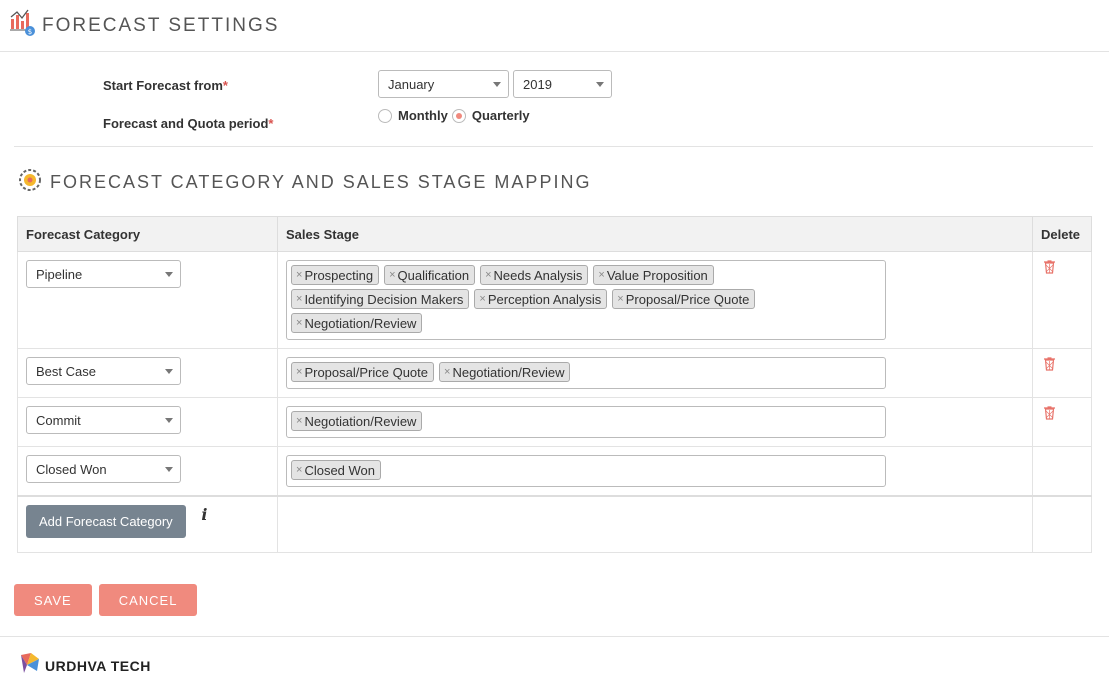 The image size is (1109, 694). I want to click on add-category-cell: Add Forecast Category i, so click(147, 524).